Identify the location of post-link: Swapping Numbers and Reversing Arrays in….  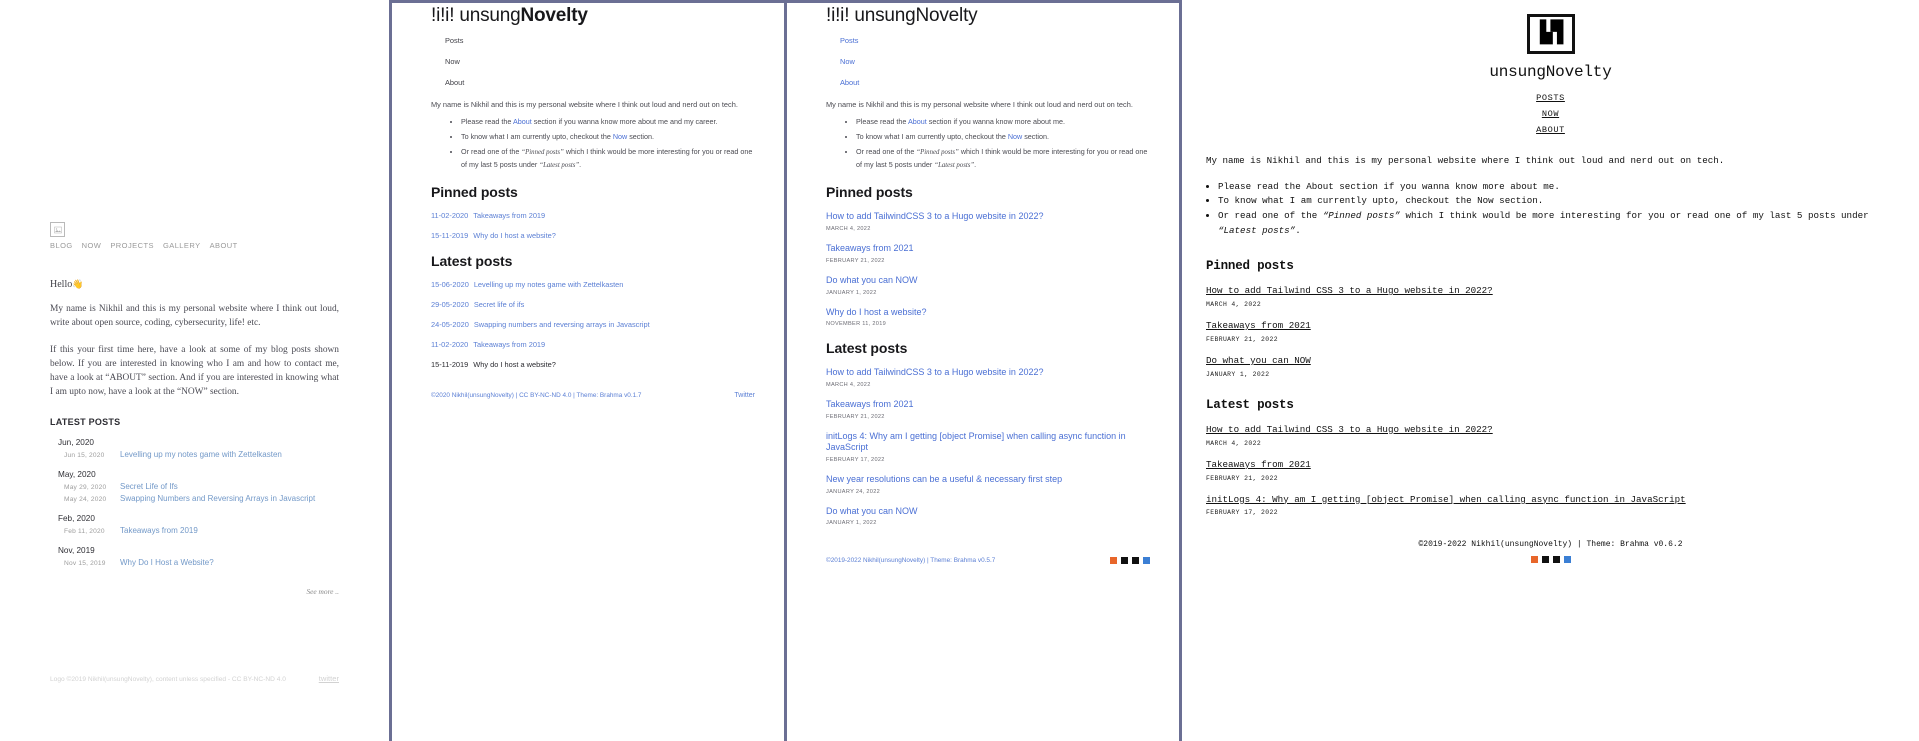
(217, 498).